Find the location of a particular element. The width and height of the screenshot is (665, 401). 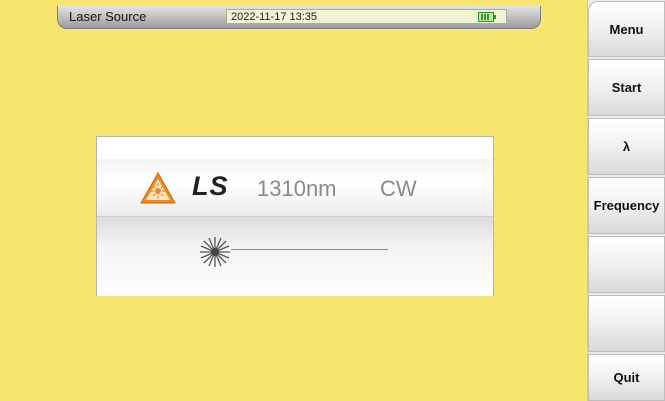

laser-status-row: LS 1310nm CW is located at coordinates (295, 188).